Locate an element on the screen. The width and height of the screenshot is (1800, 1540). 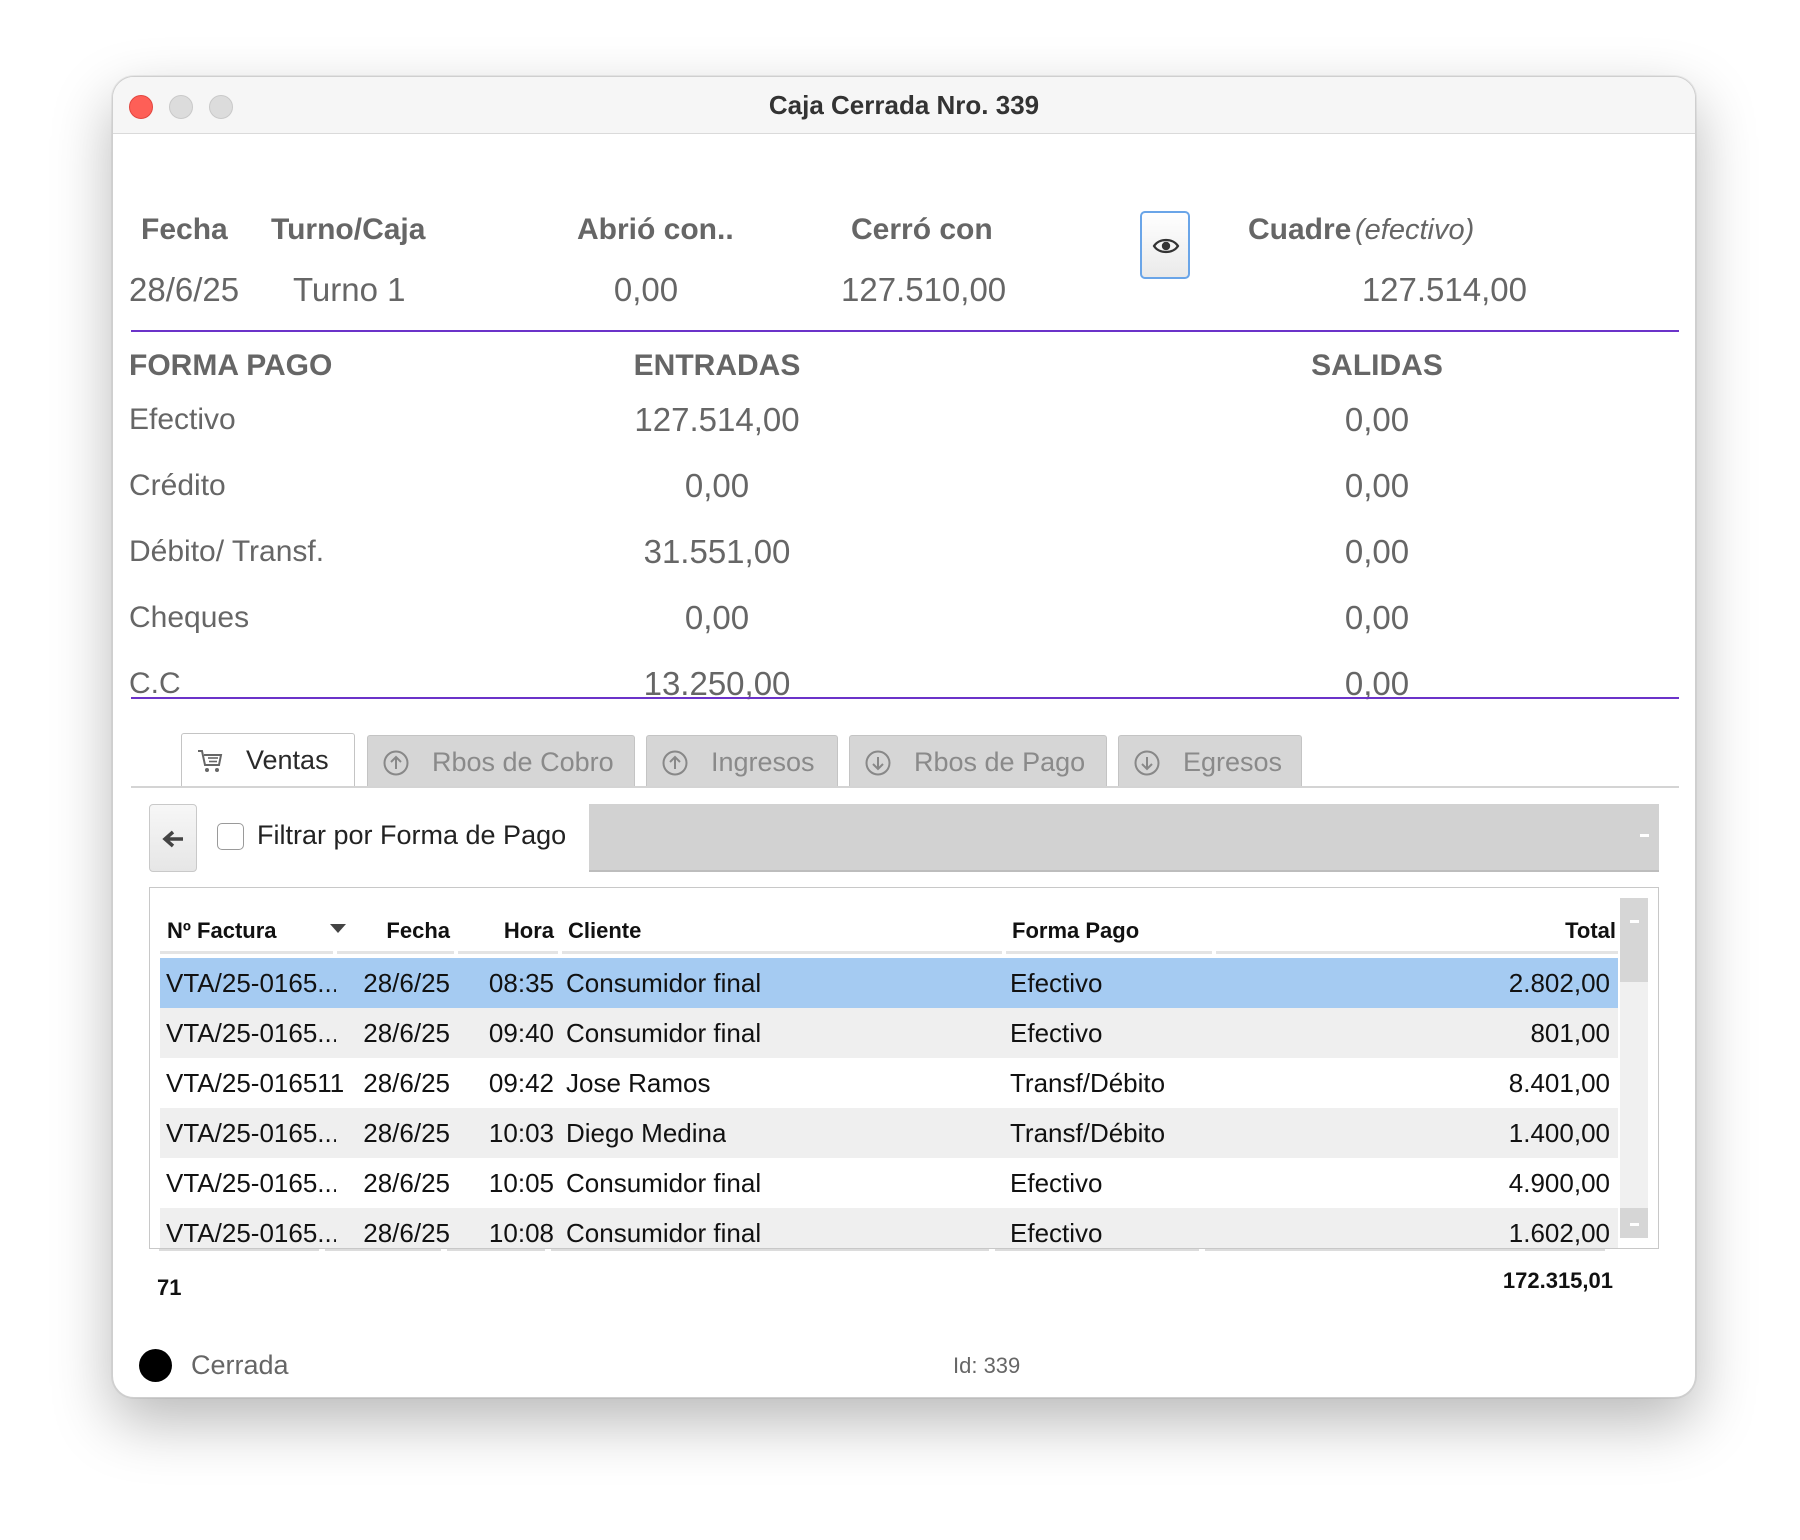
salidas-header: SALIDAS is located at coordinates (1377, 365).